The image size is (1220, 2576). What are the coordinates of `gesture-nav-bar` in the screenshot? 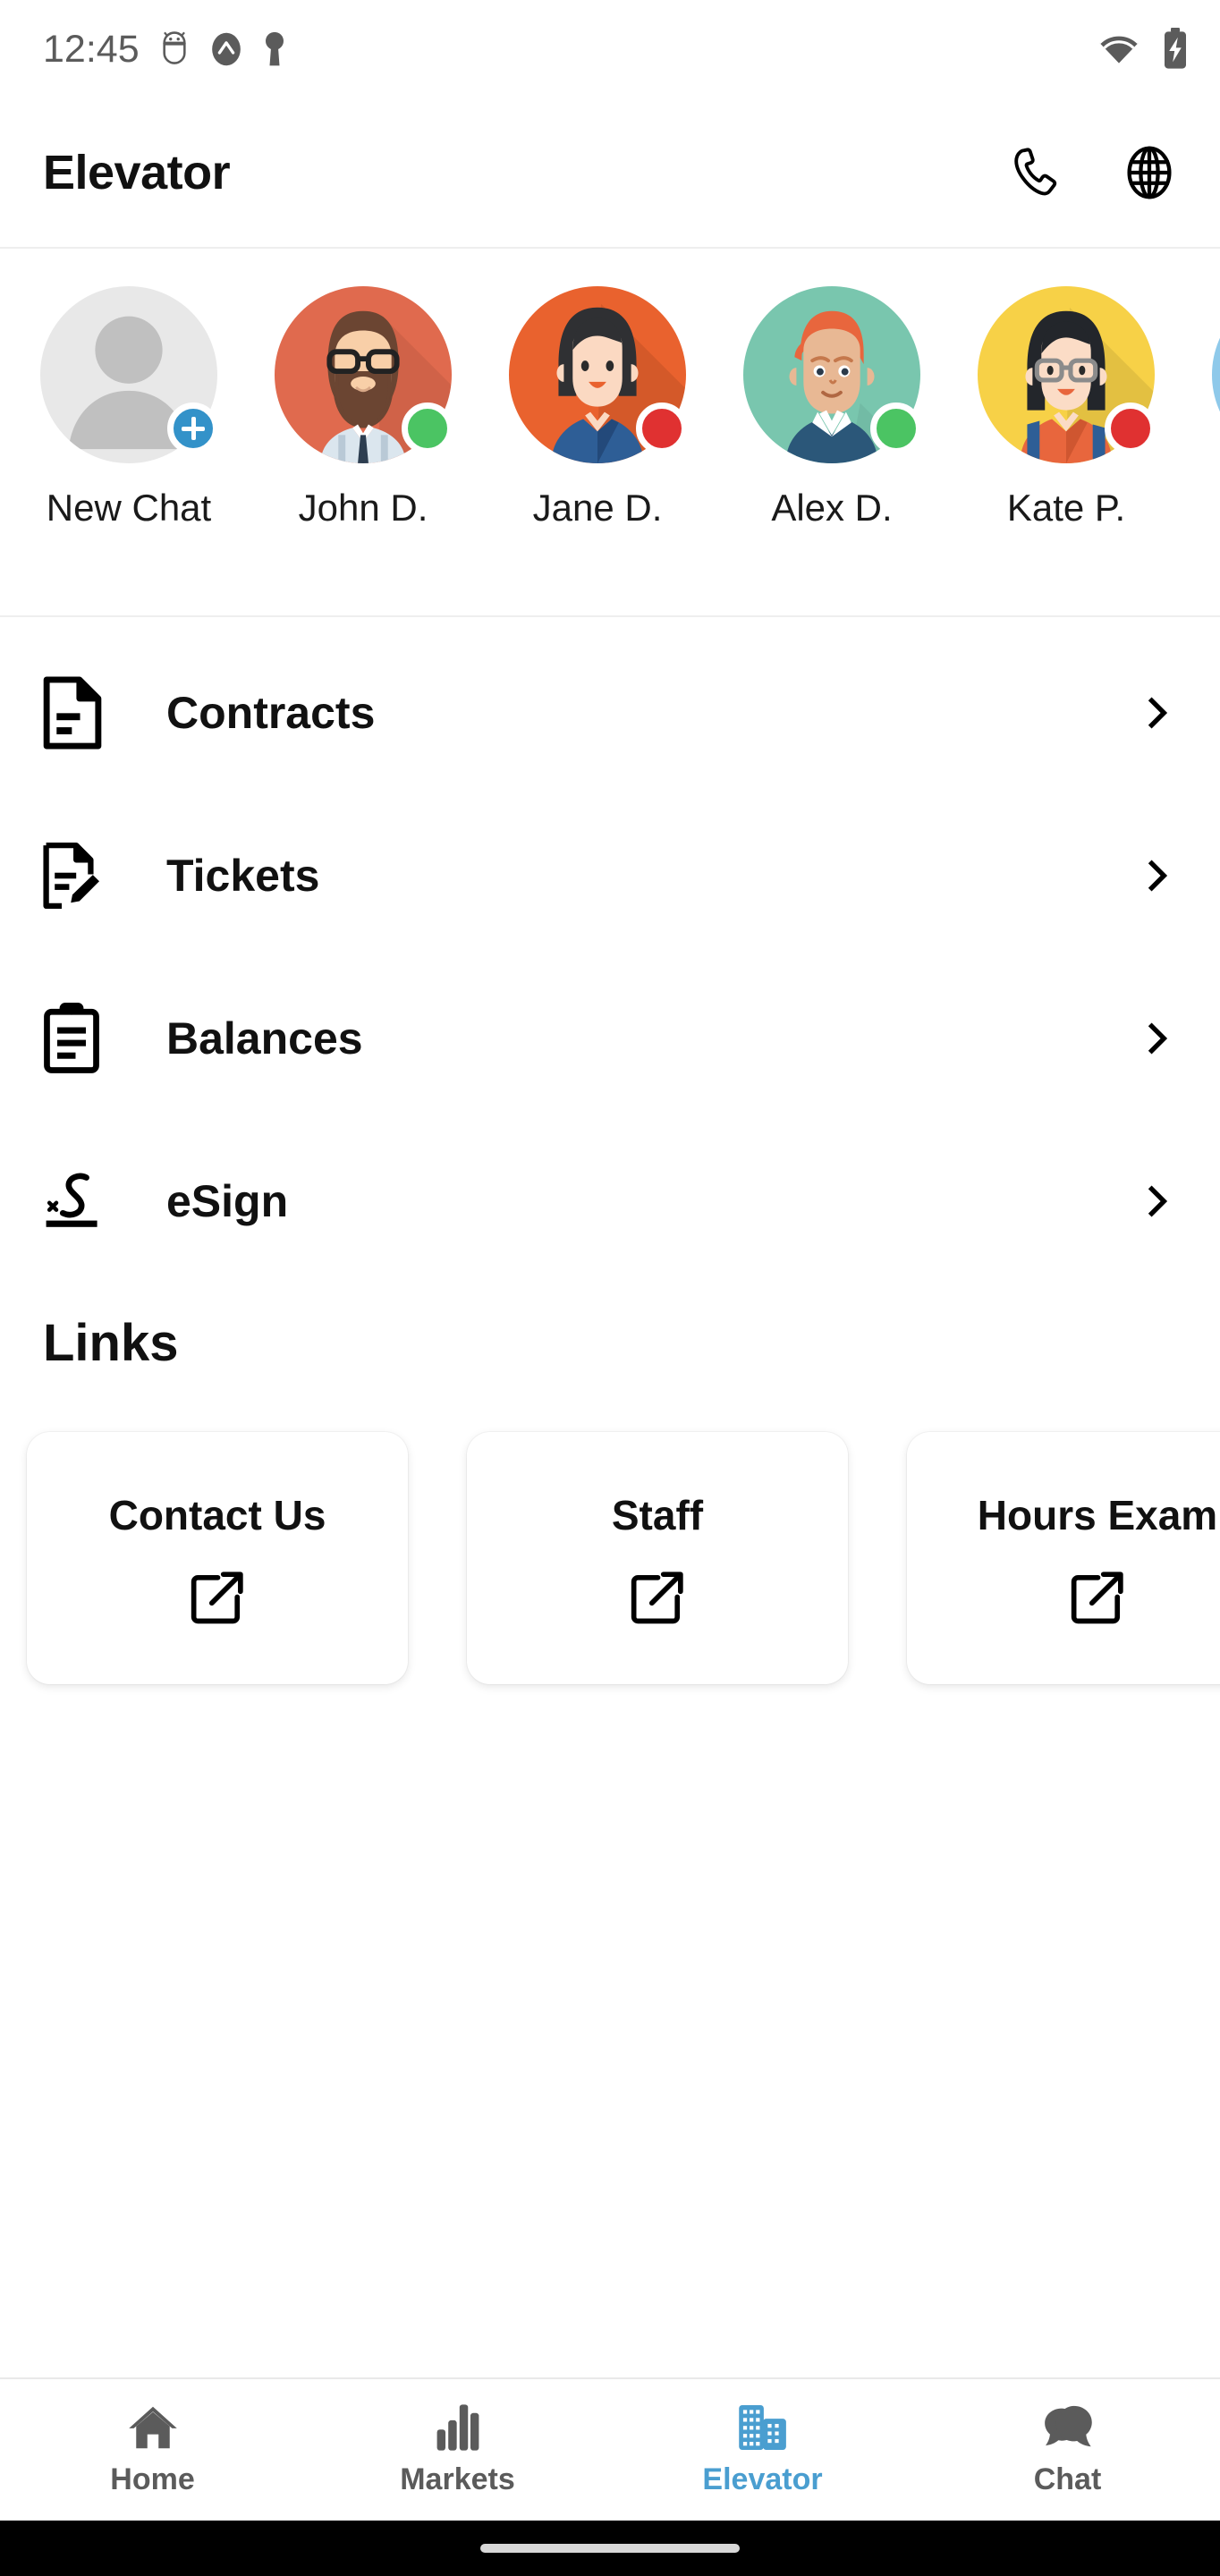 It's located at (610, 2548).